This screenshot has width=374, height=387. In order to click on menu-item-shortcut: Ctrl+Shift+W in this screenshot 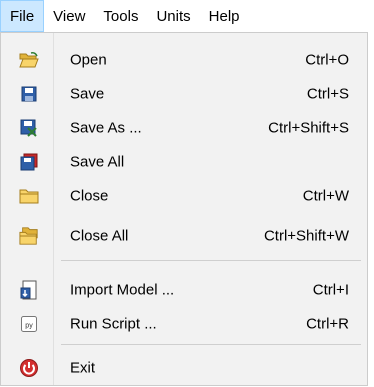, I will do `click(306, 236)`.